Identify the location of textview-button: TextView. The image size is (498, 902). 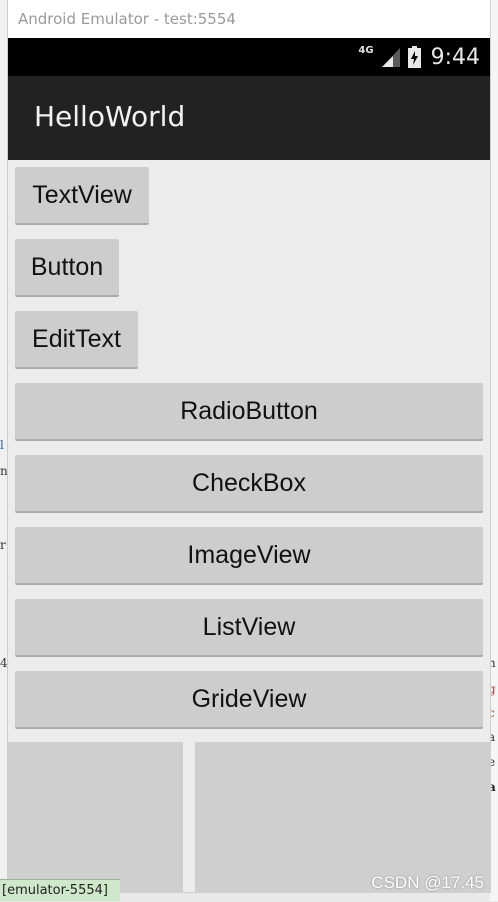
(82, 196).